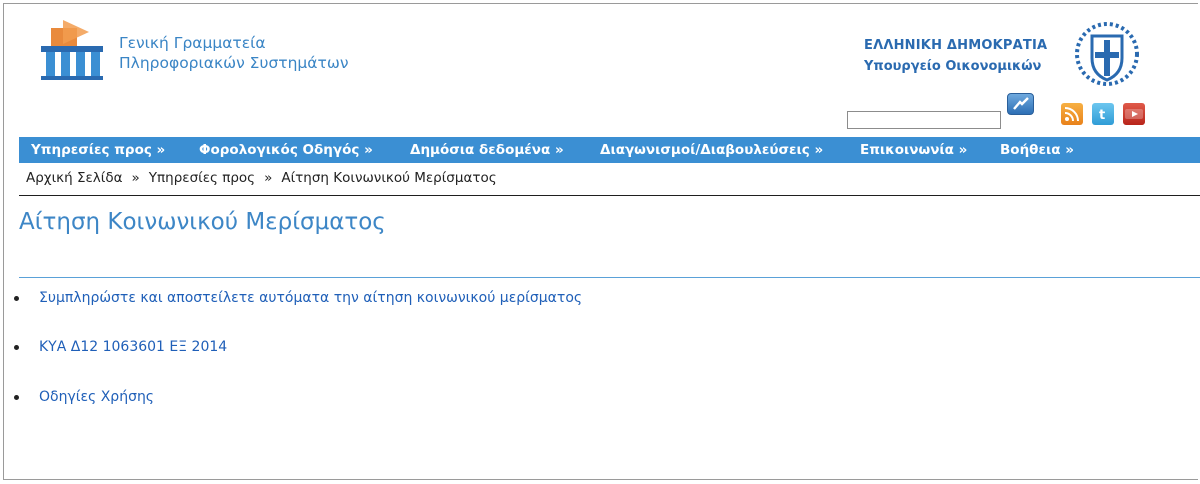  Describe the element at coordinates (202, 222) in the screenshot. I see `page-title: Αίτηση Κοινωνικού Μερίσματος` at that location.